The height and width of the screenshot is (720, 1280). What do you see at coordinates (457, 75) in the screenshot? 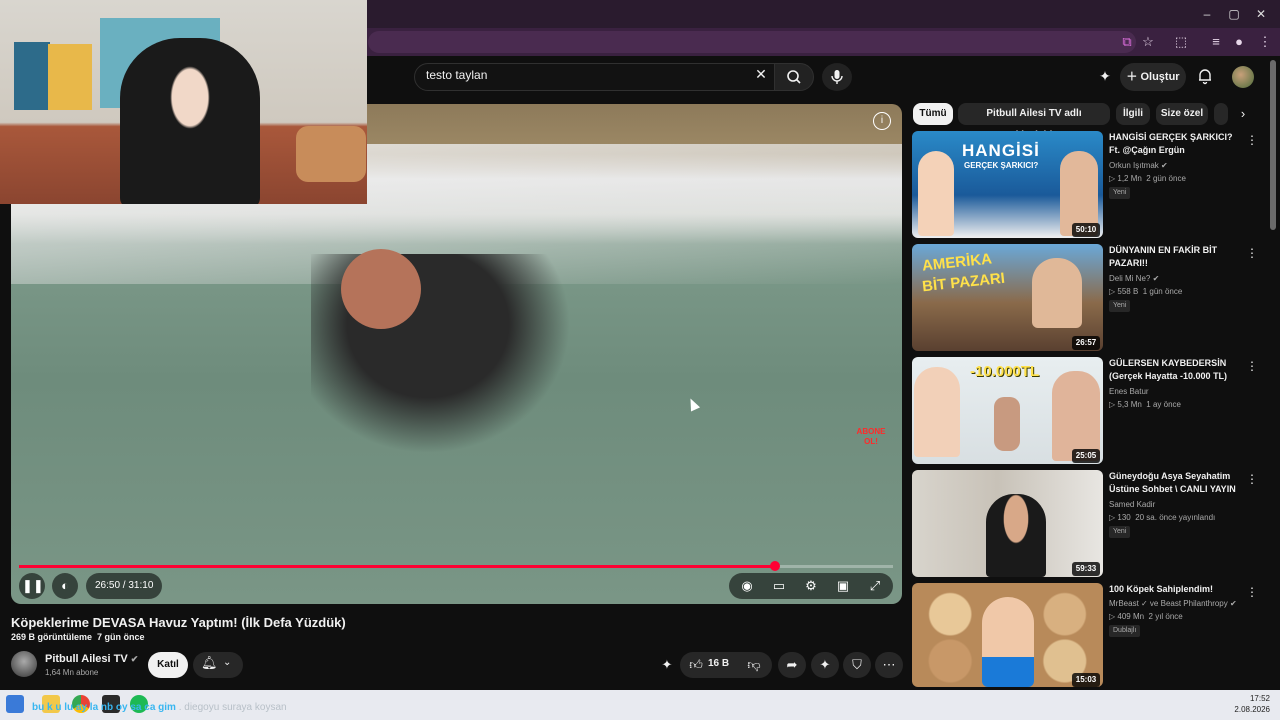
I see `search-query: testo taylan` at bounding box center [457, 75].